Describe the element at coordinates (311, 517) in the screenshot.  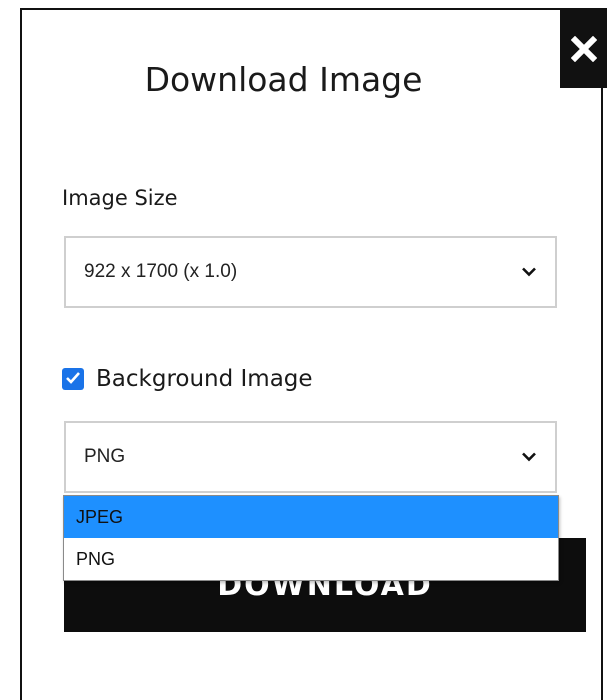
I see `format-option-jpeg: JPEG` at that location.